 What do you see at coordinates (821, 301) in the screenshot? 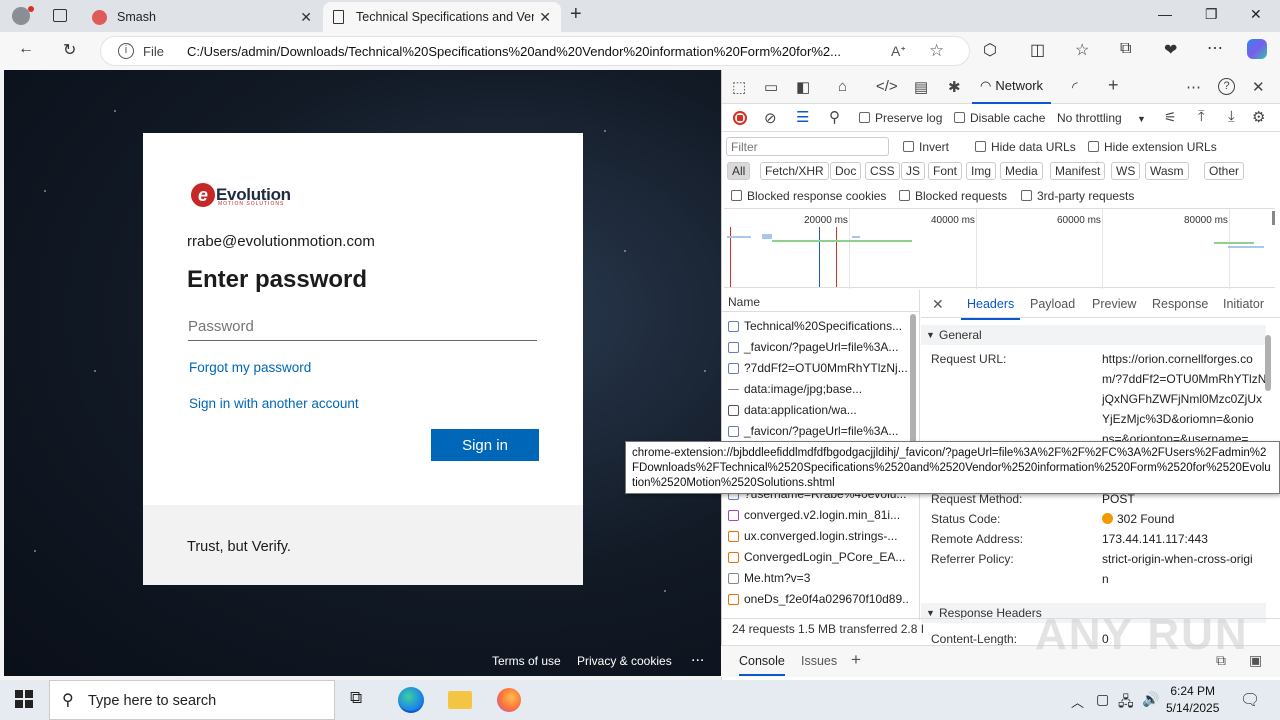
I see `name-column-header: Name` at bounding box center [821, 301].